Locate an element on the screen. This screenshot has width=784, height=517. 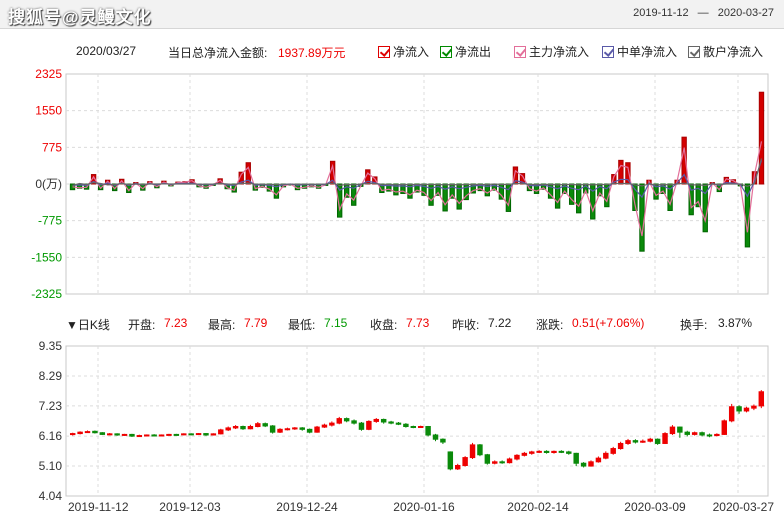
xtick-label: 2020-02-14 is located at coordinates (538, 507).